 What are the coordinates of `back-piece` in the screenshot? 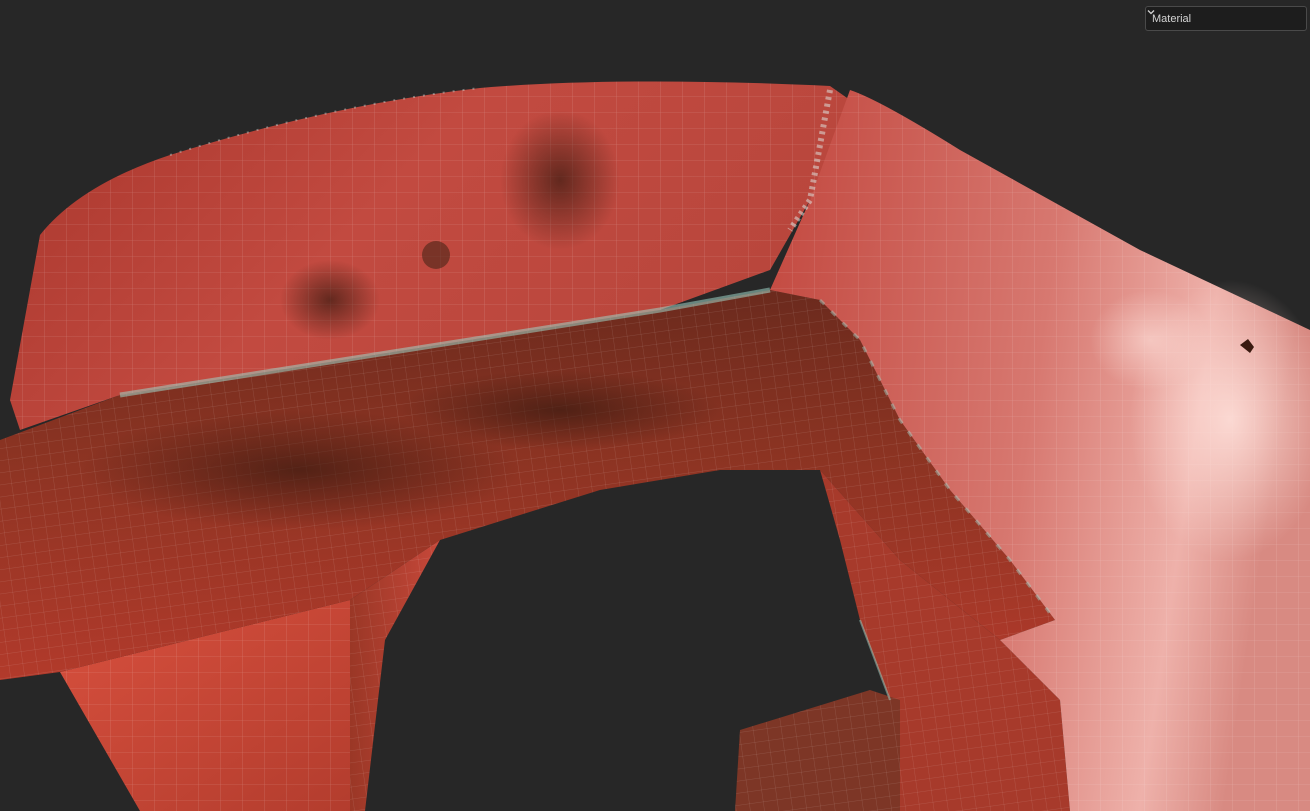 It's located at (817, 750).